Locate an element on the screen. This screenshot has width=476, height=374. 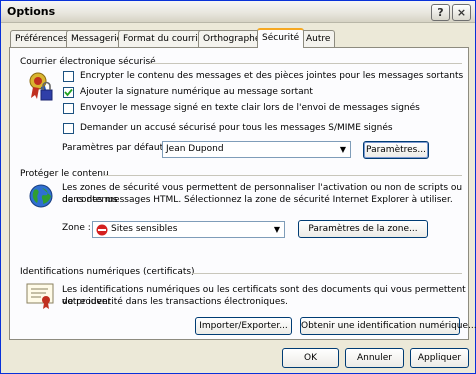
zone-label: Zone : is located at coordinates (76, 228).